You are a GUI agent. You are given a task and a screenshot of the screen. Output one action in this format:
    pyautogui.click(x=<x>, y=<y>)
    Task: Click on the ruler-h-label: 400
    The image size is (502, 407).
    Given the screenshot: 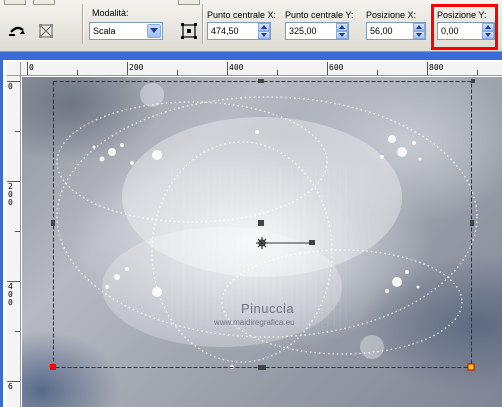 What is the action you would take?
    pyautogui.click(x=236, y=67)
    